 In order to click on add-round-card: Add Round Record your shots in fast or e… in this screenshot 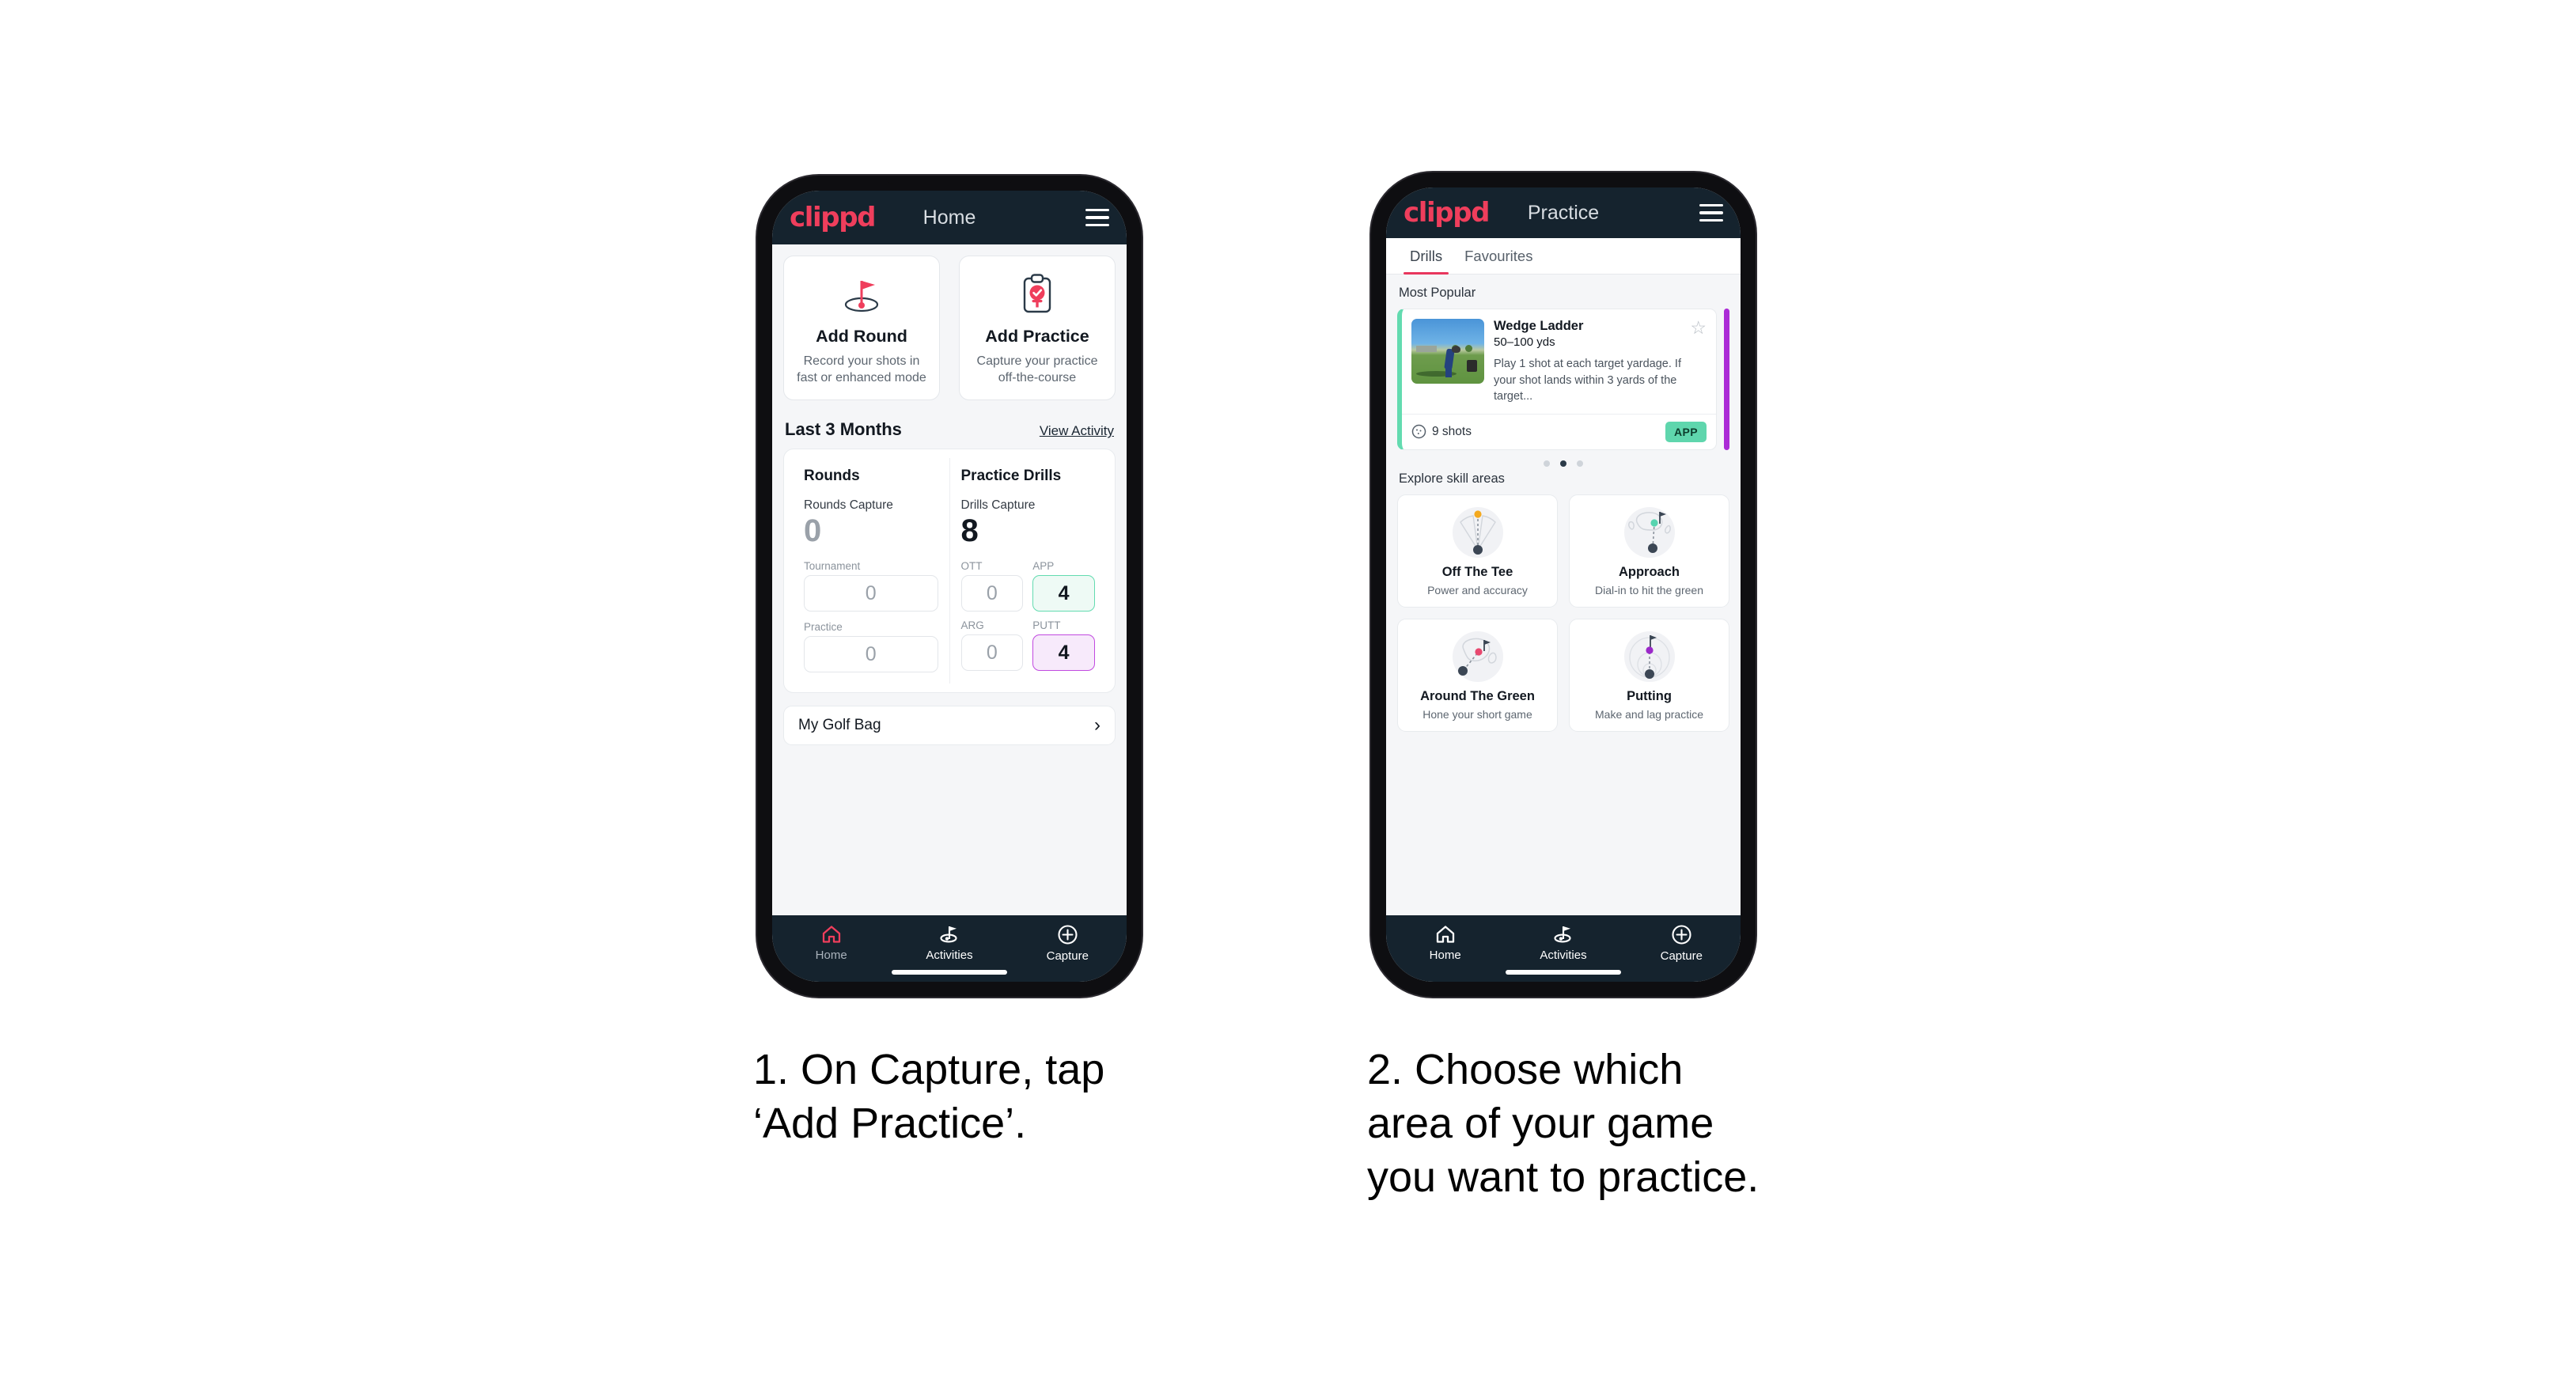, I will do `click(861, 329)`.